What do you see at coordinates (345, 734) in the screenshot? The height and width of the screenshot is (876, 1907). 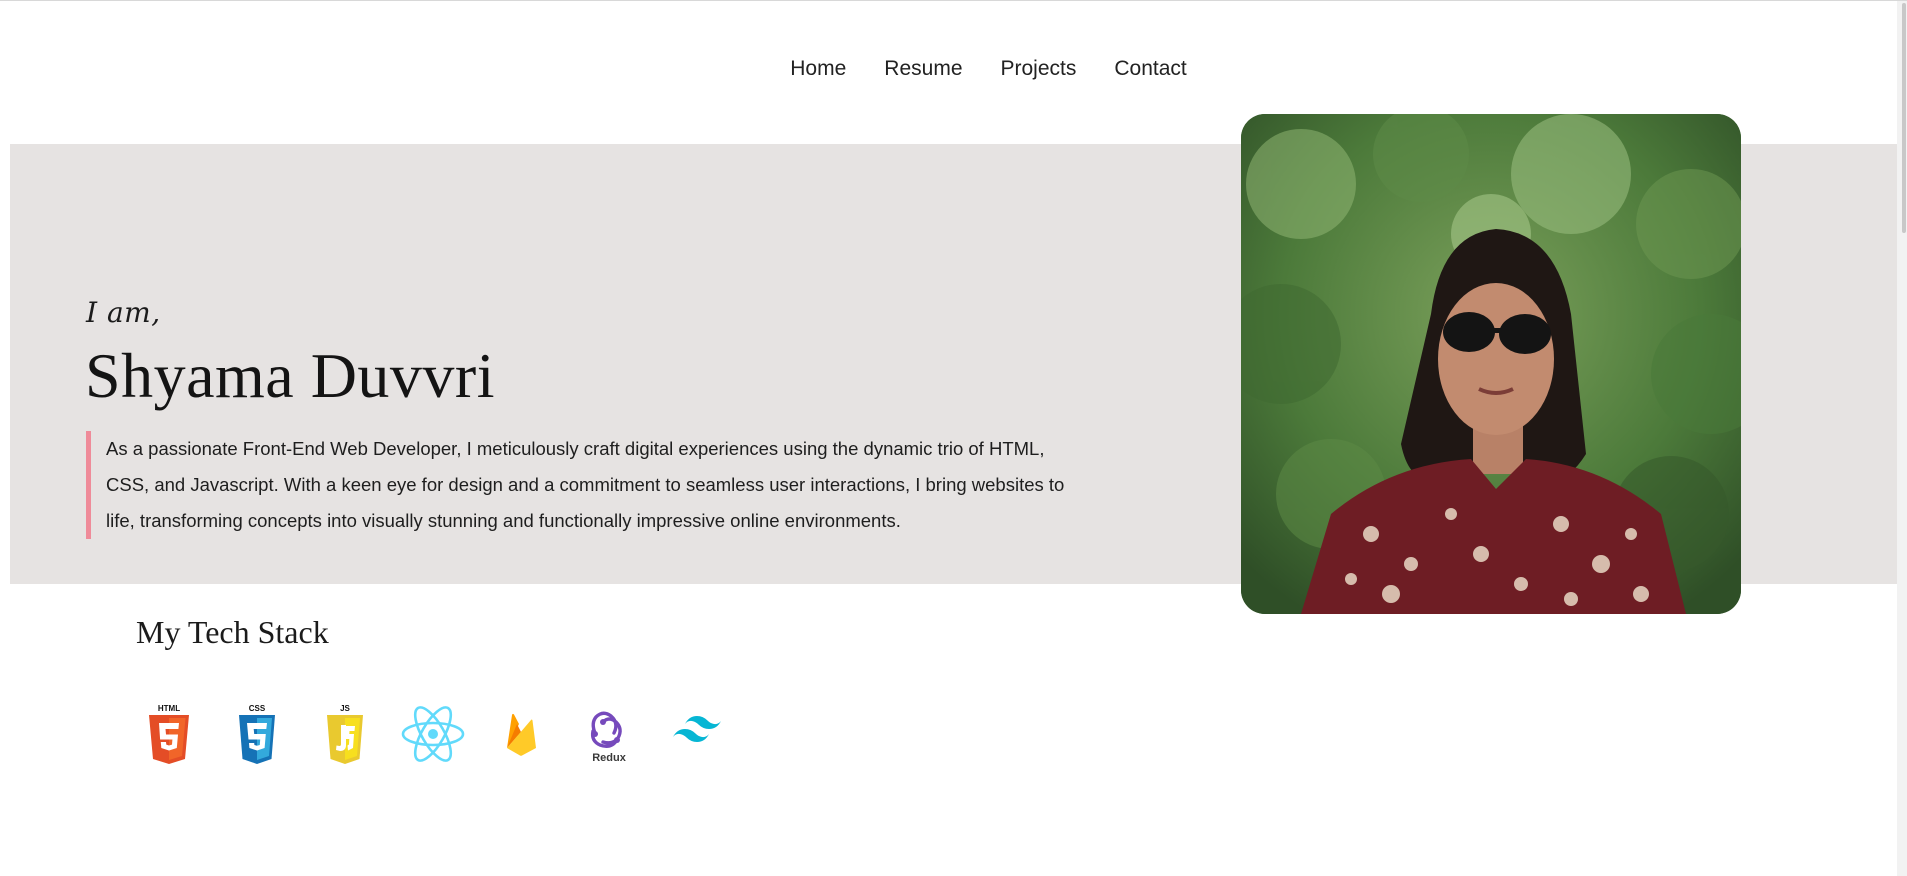 I see `javascript-icon: JS` at bounding box center [345, 734].